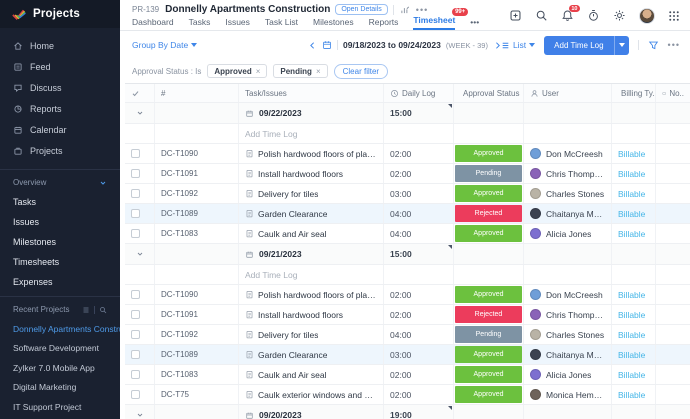 The image size is (690, 419). What do you see at coordinates (489, 93) in the screenshot?
I see `column-header-approval-status: Approval Status` at bounding box center [489, 93].